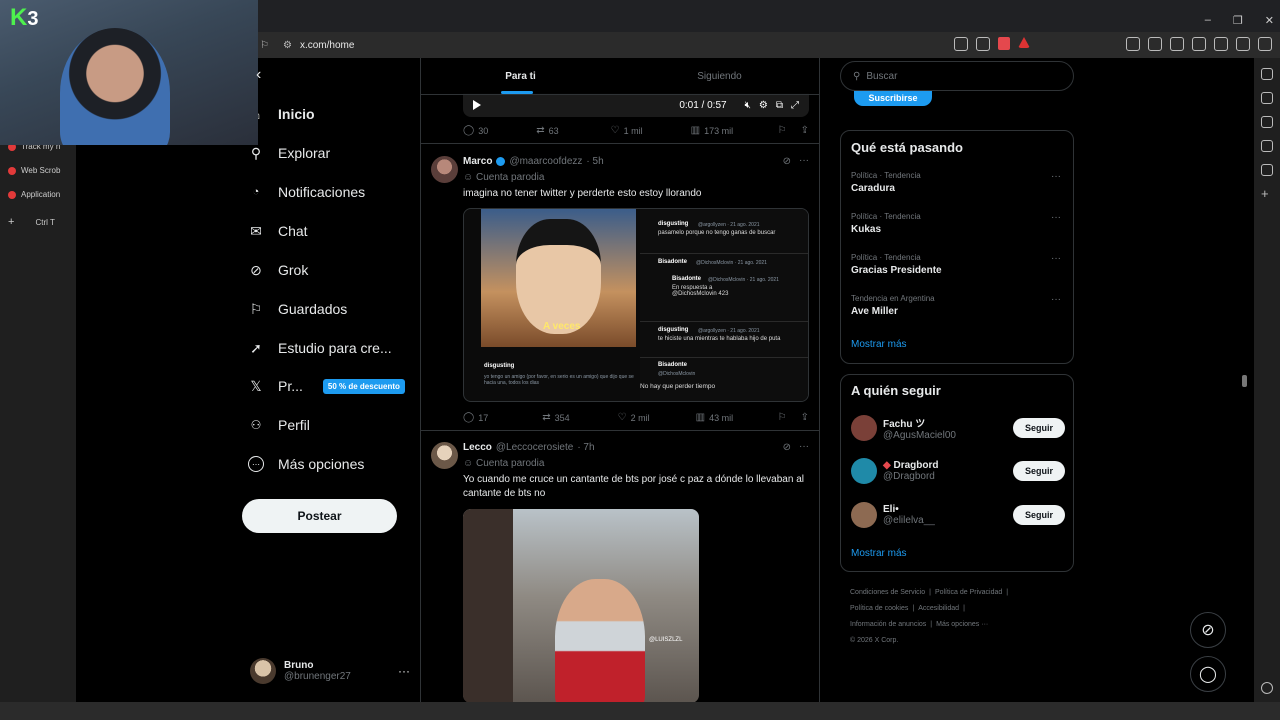  I want to click on nav-item-premium: 𝕏 Pr... 50 % de descuento, so click(326, 386).